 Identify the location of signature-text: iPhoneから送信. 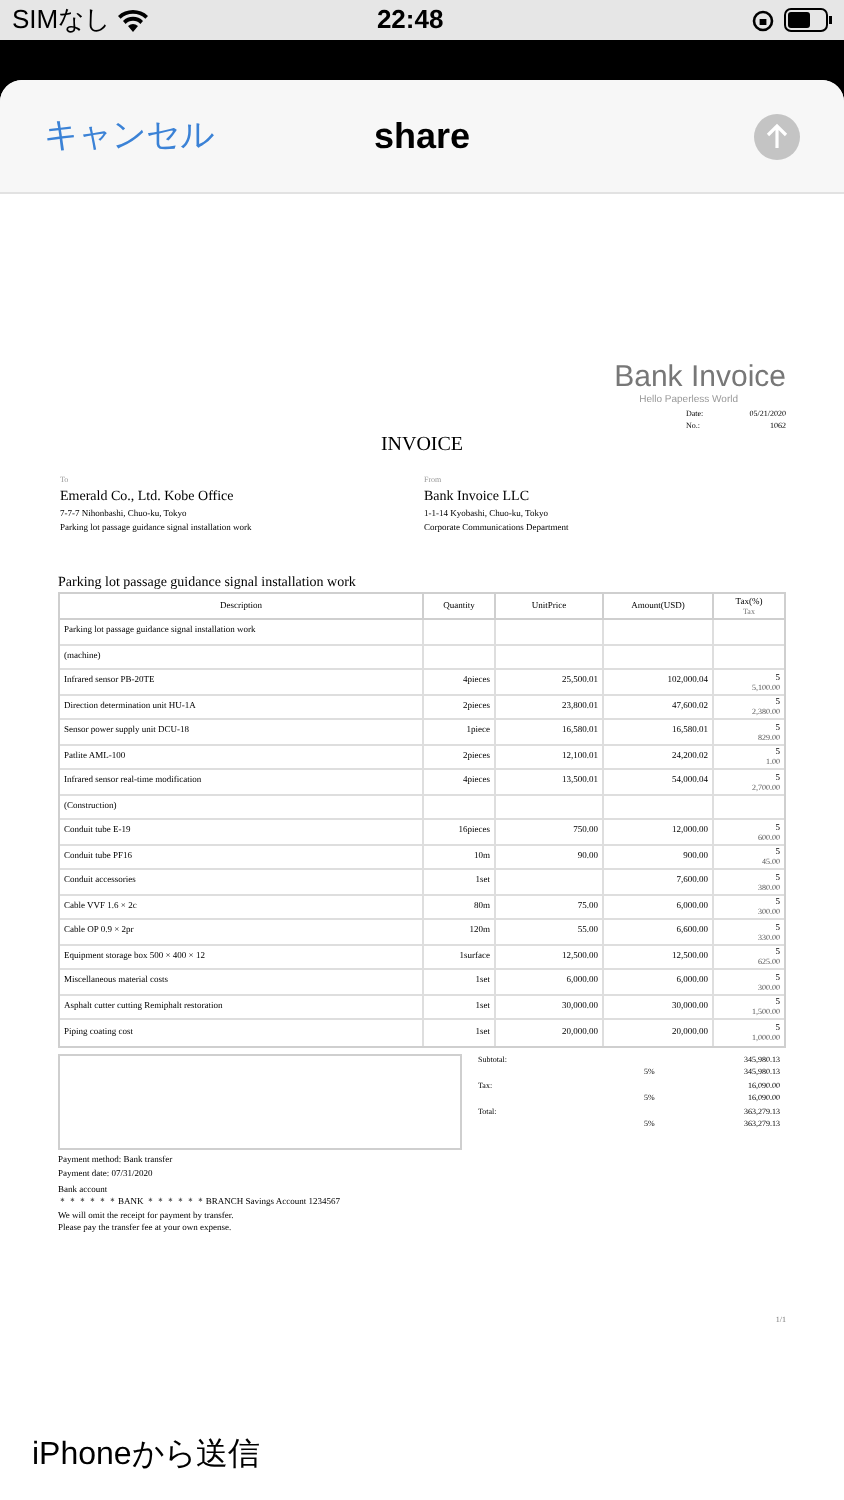
(146, 1455).